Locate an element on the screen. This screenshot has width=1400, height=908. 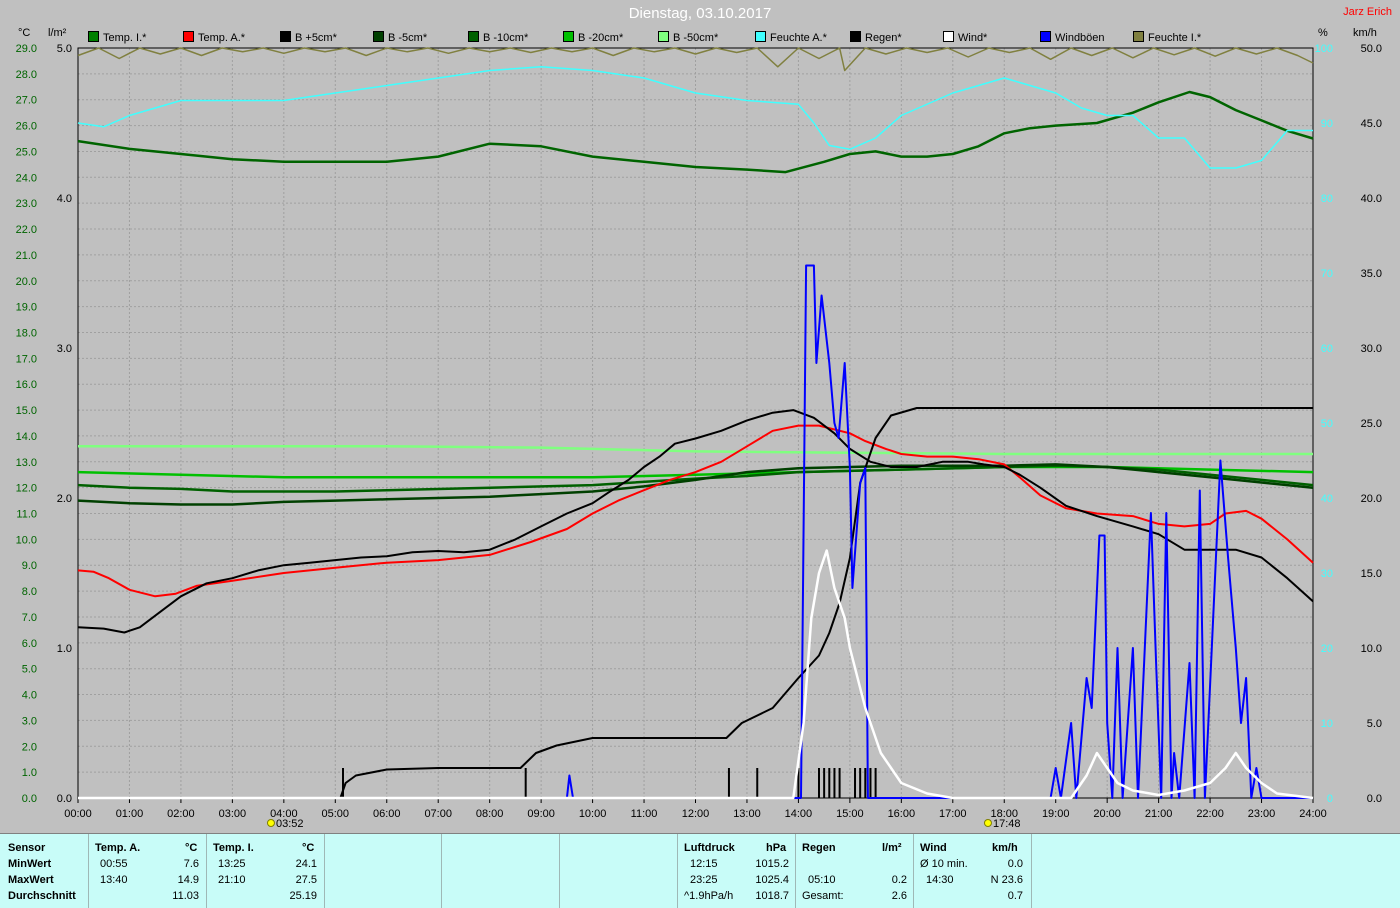
temp-tick-label: 15.0 is located at coordinates (26, 411).